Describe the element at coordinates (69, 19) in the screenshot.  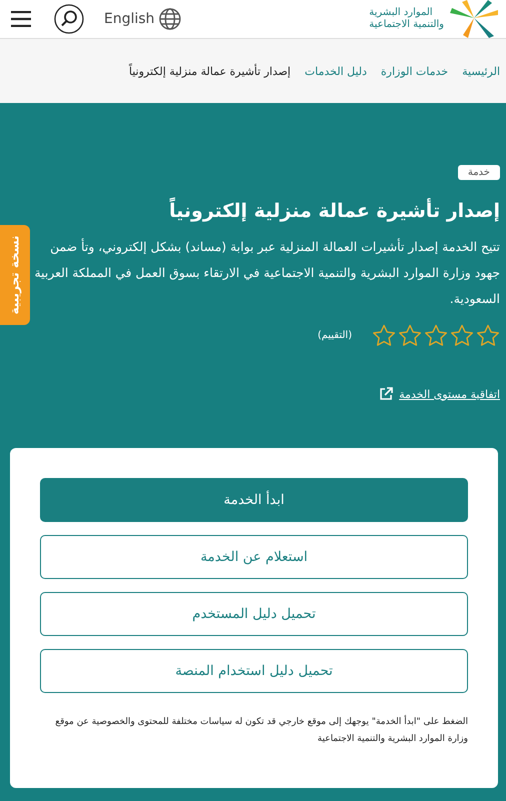
I see `search-icon` at that location.